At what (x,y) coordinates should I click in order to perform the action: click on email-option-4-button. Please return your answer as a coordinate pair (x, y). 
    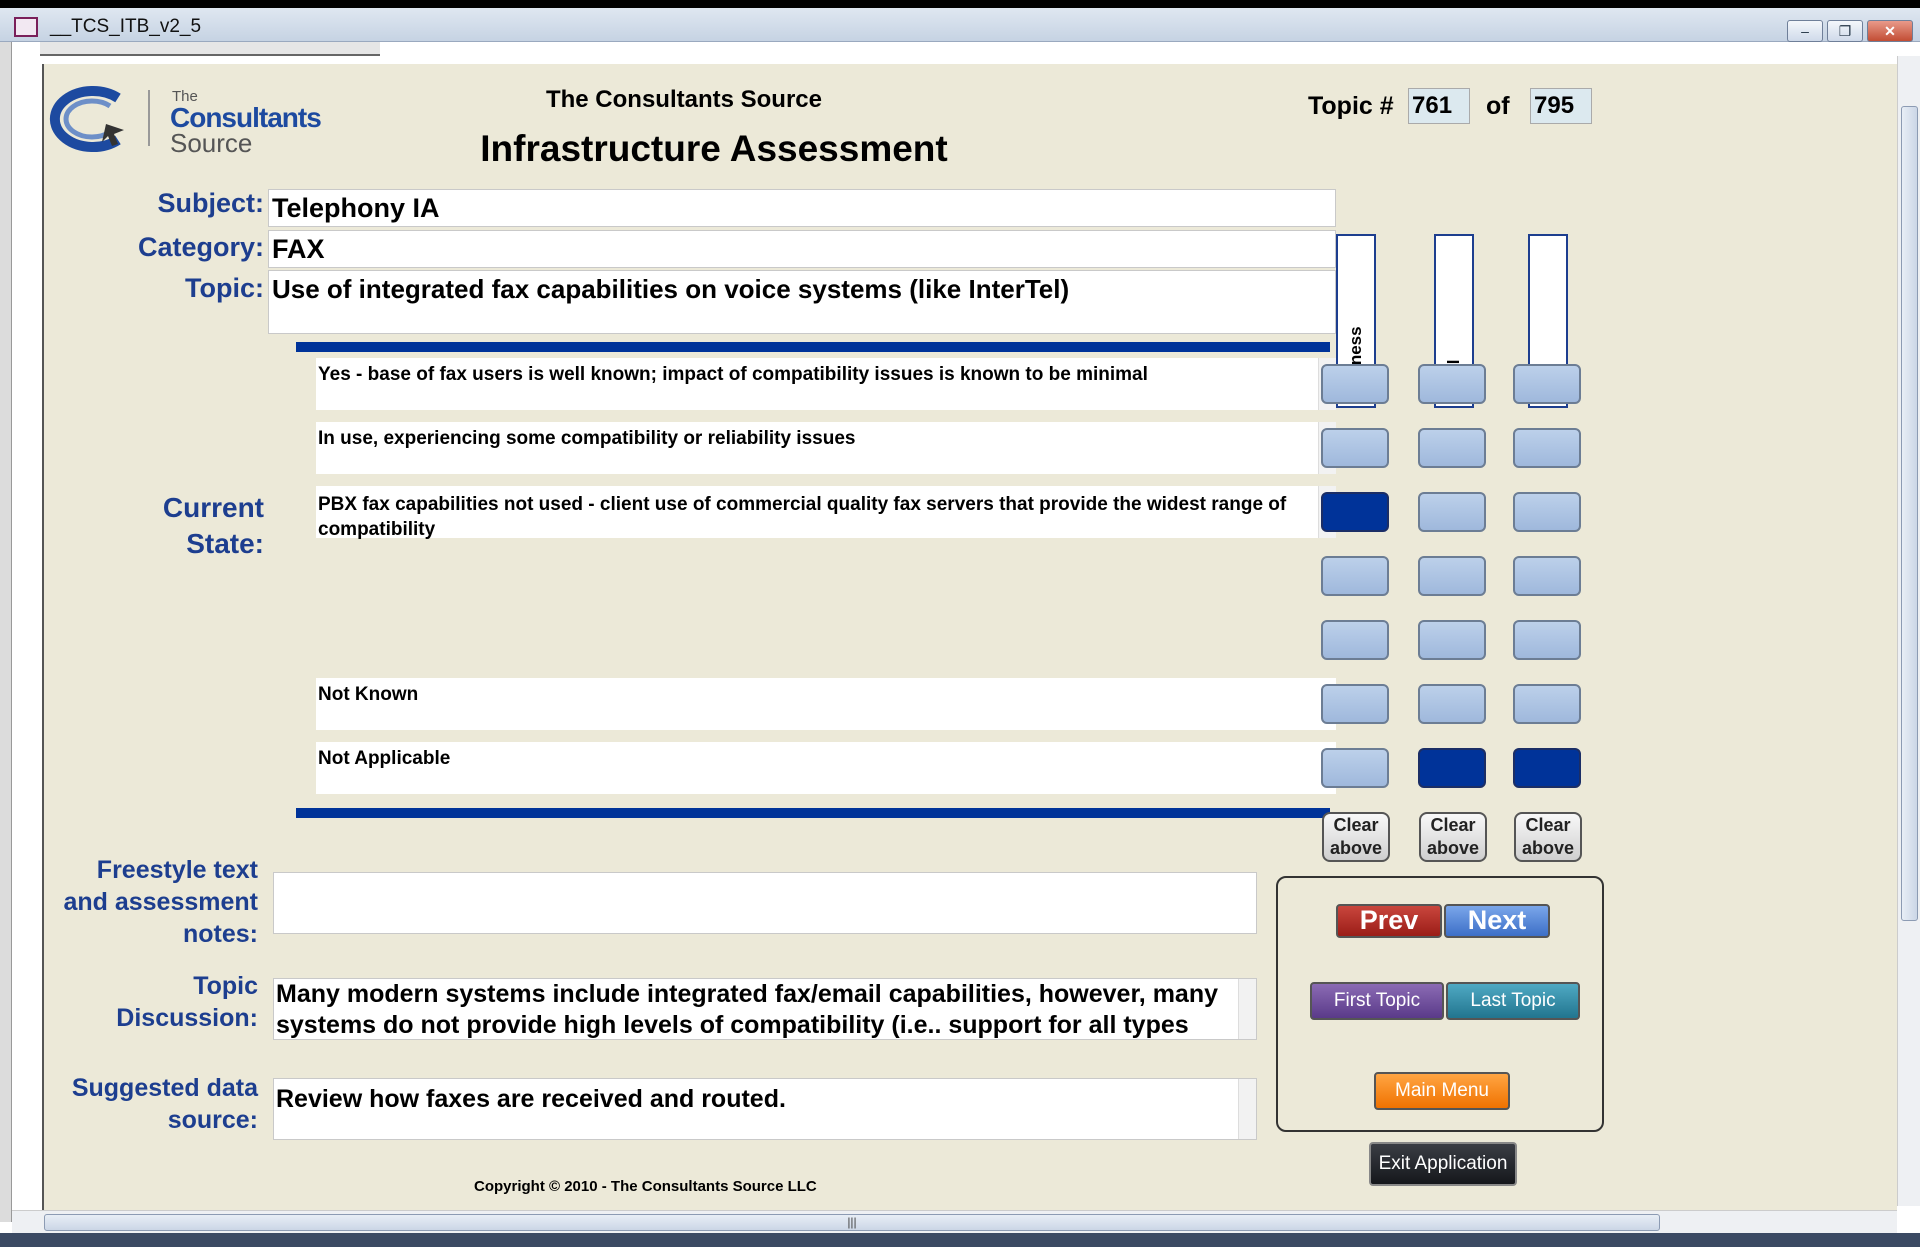
    Looking at the image, I should click on (1452, 576).